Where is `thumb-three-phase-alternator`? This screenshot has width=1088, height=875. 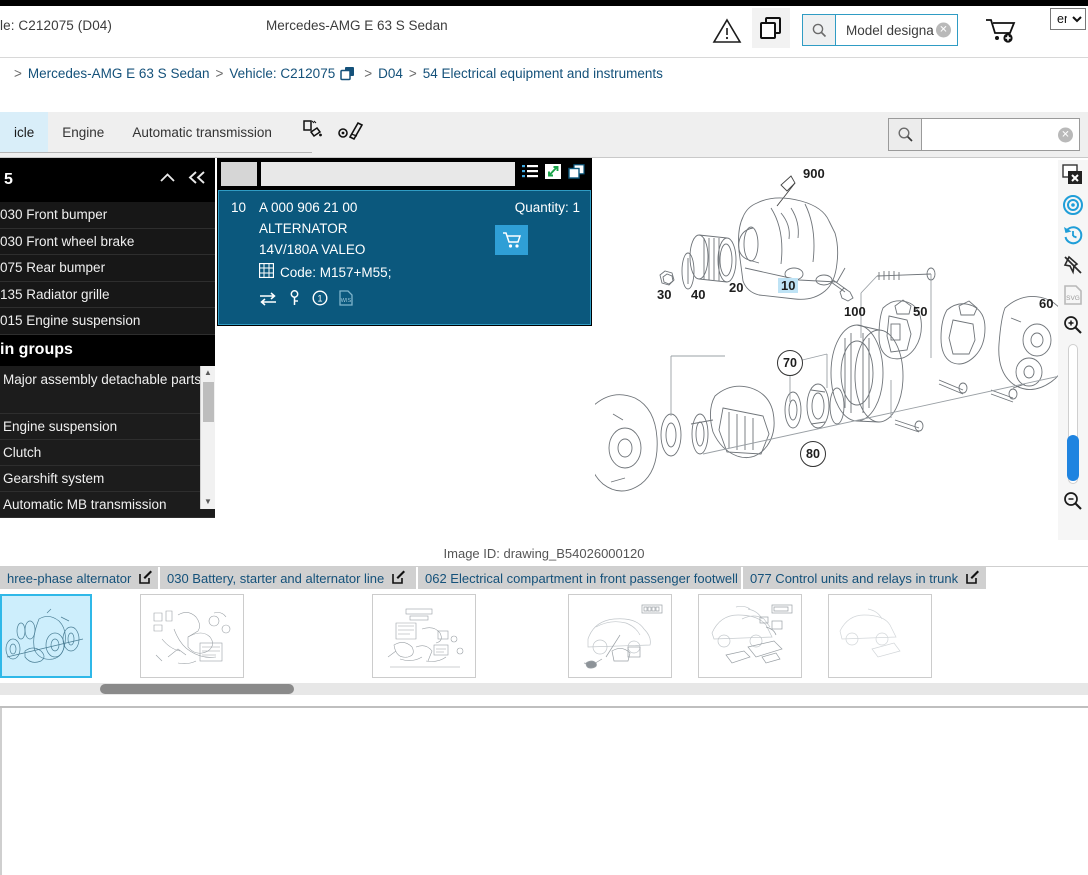
thumb-three-phase-alternator is located at coordinates (46, 636).